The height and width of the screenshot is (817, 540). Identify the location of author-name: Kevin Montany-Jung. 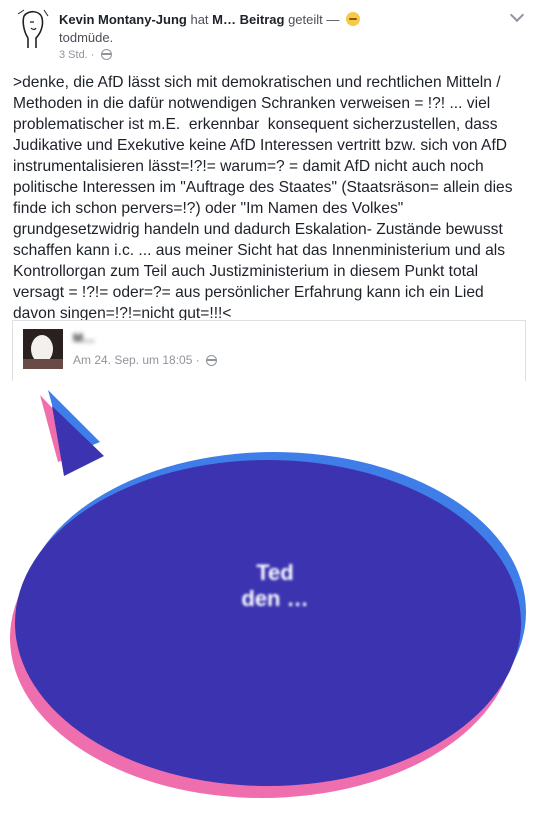
(123, 19).